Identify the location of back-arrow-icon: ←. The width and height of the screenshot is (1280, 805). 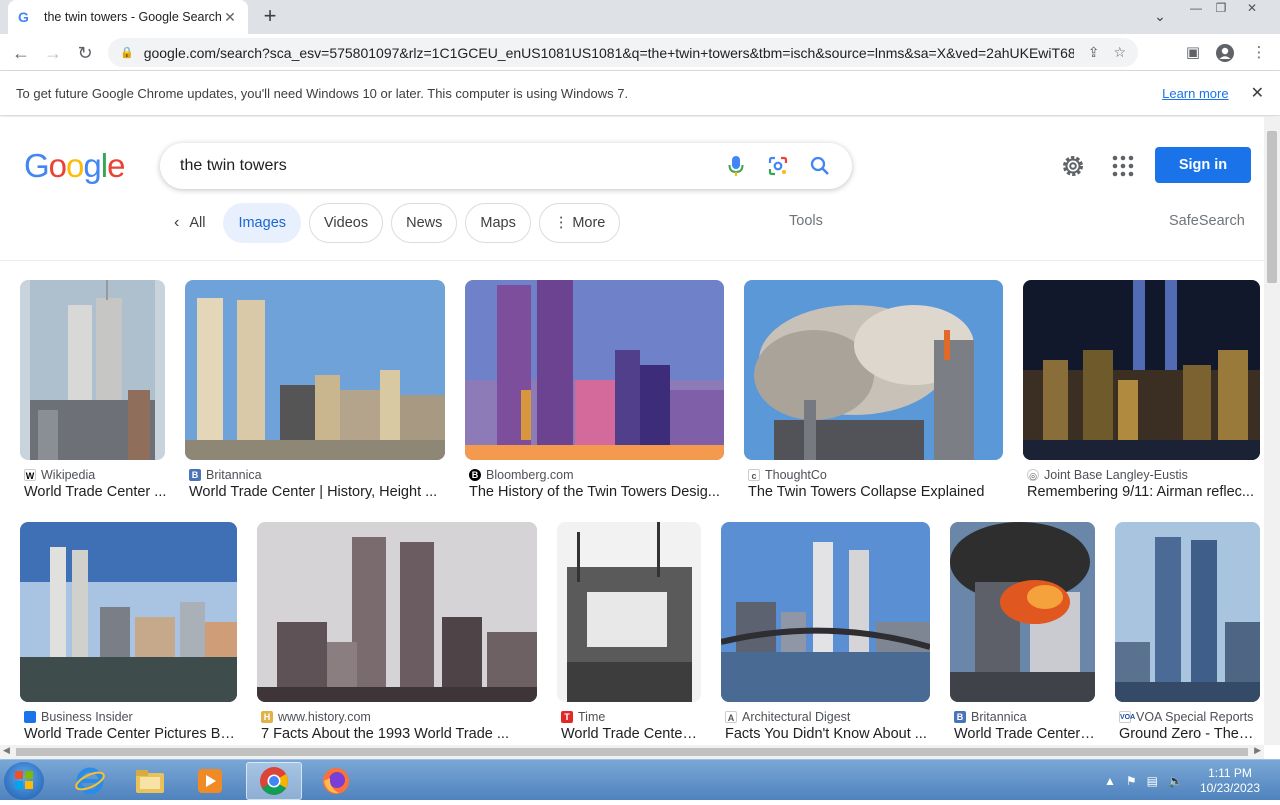
(21, 53).